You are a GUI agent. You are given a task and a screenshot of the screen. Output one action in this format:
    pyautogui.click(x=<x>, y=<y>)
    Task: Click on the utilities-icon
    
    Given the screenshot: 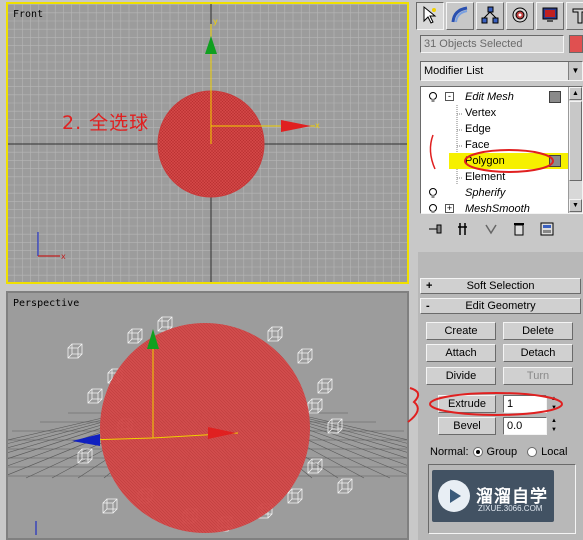 What is the action you would take?
    pyautogui.click(x=576, y=16)
    